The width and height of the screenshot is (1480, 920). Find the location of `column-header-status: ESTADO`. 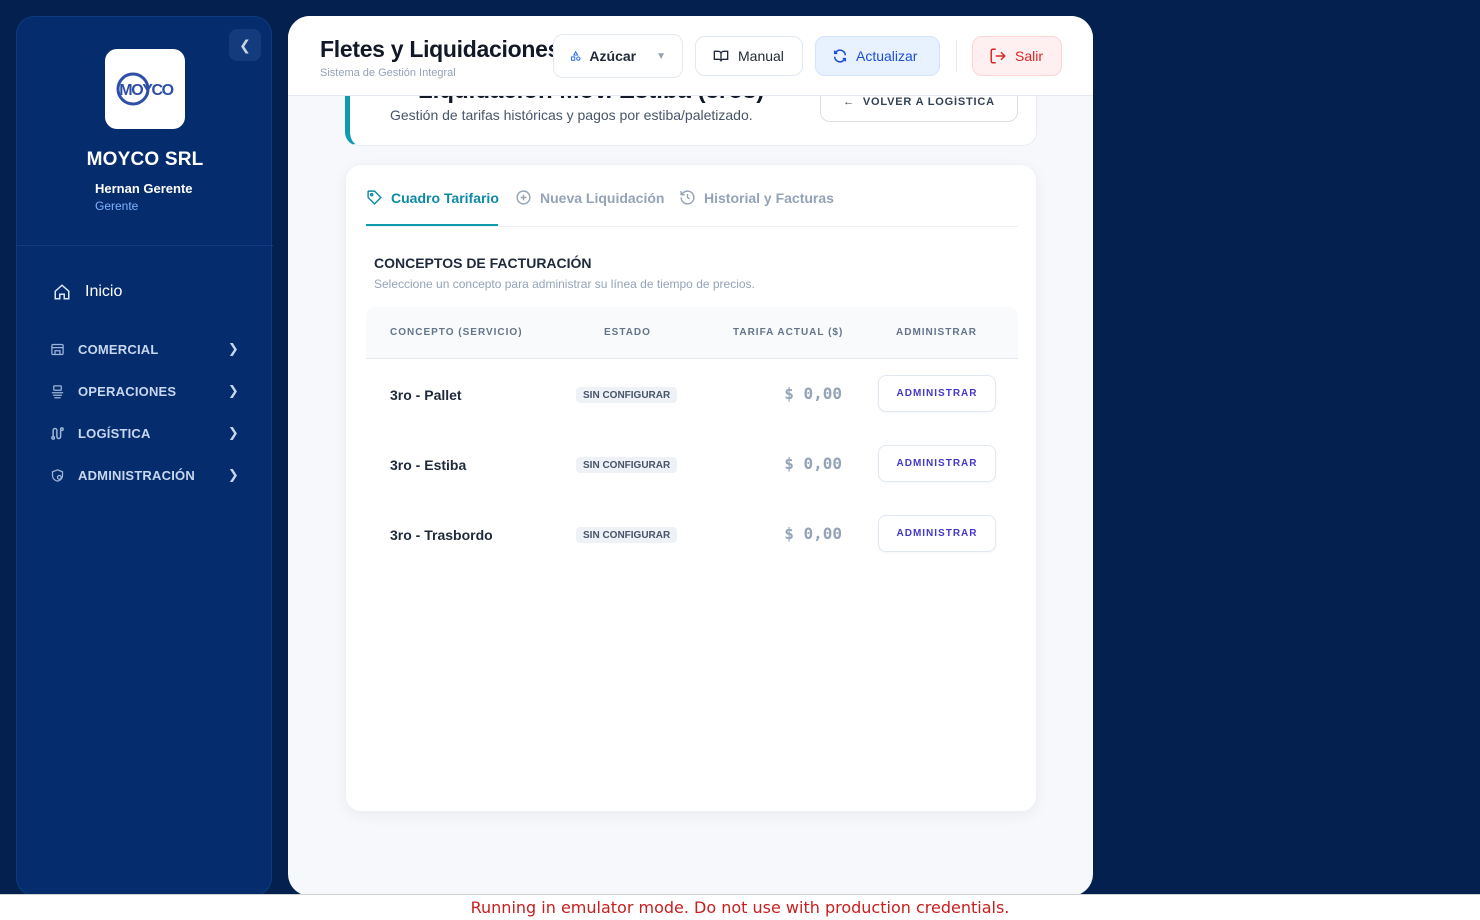

column-header-status: ESTADO is located at coordinates (627, 332).